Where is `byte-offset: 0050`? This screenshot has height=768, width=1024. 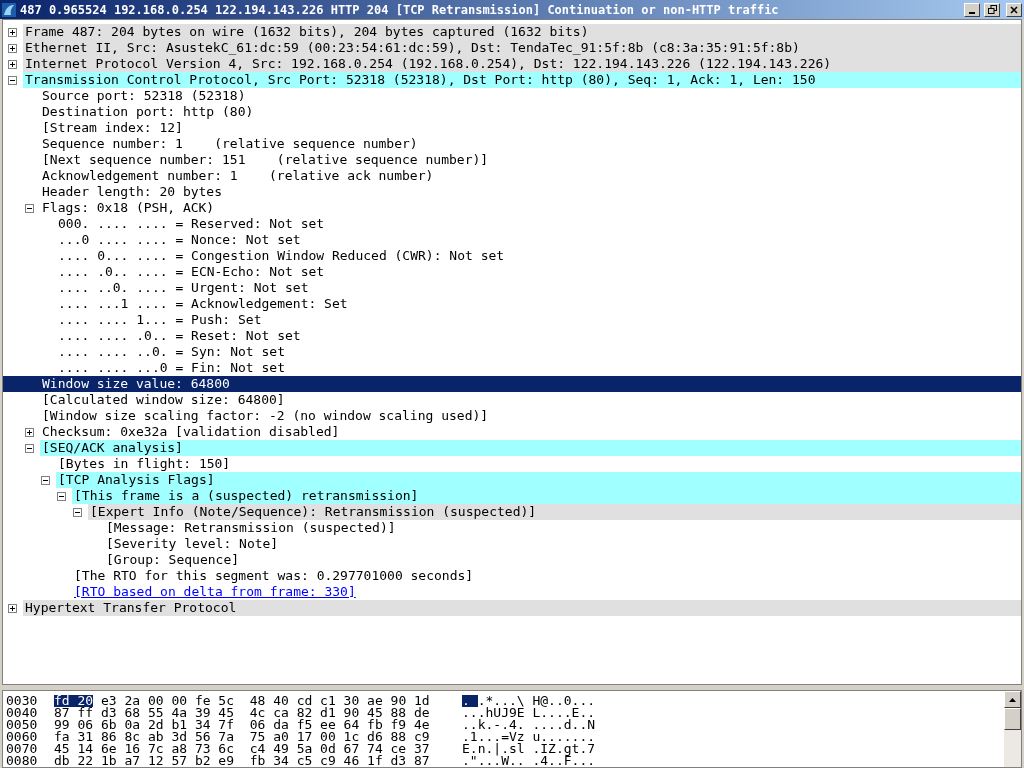 byte-offset: 0050 is located at coordinates (22, 725).